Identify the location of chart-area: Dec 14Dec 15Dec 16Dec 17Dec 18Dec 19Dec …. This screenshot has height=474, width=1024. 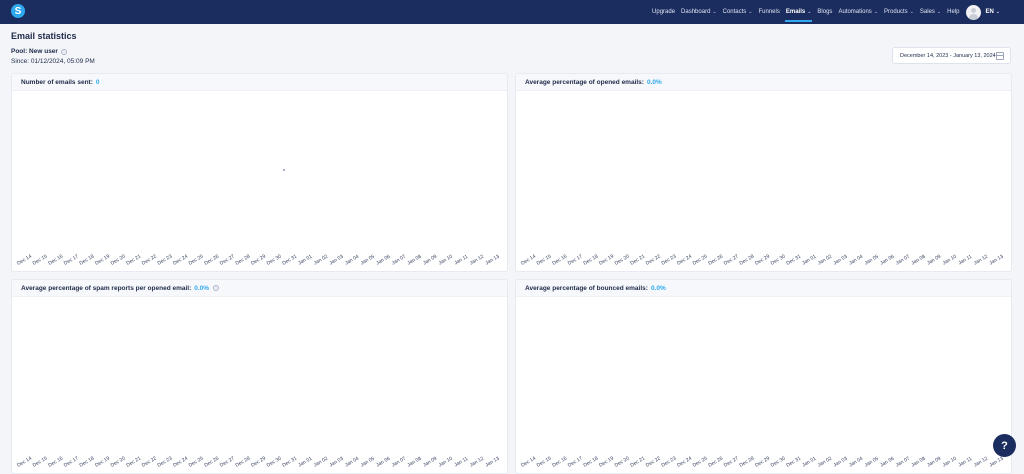
(258, 462).